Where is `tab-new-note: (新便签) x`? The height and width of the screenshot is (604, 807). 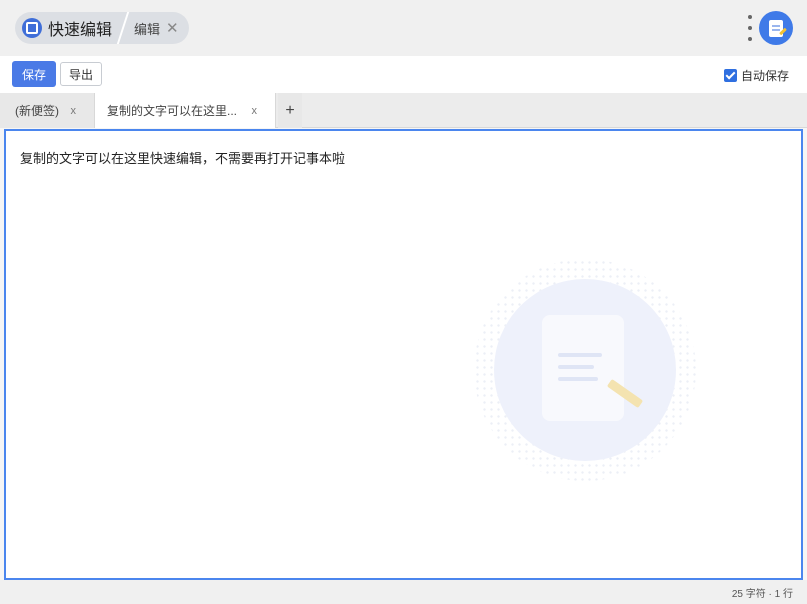
tab-new-note: (新便签) x is located at coordinates (47, 110).